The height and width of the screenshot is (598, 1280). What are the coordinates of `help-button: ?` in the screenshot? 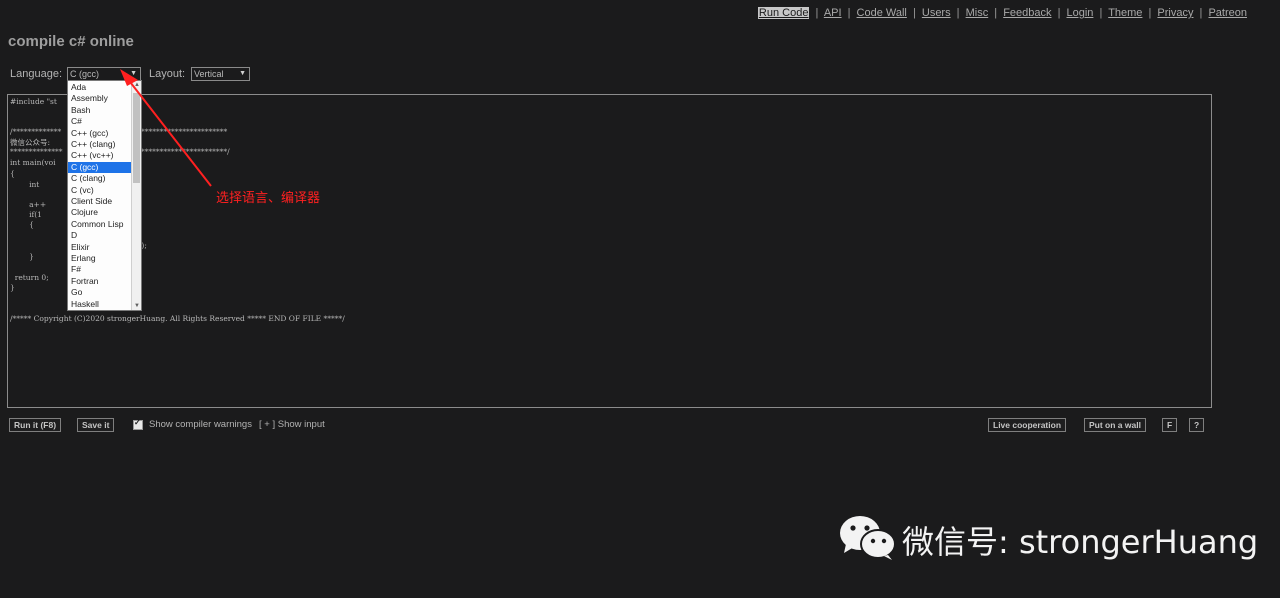 It's located at (1197, 425).